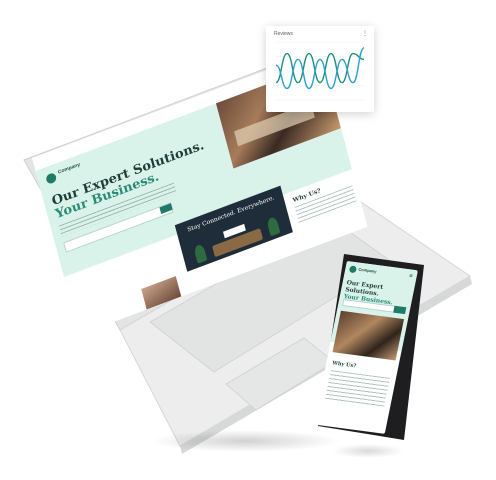 This screenshot has height=480, width=496. What do you see at coordinates (368, 451) in the screenshot?
I see `phone-shadow` at bounding box center [368, 451].